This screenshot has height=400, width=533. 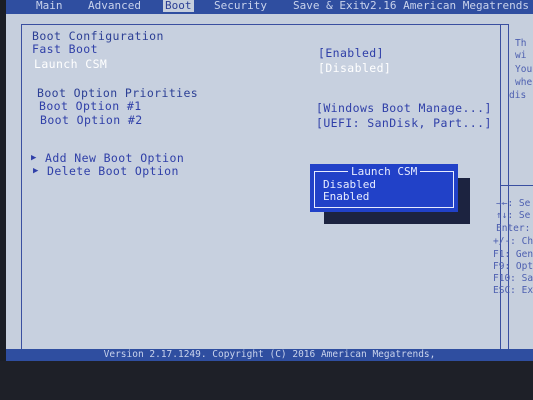 What do you see at coordinates (513, 215) in the screenshot?
I see `help-key-line: ↑↓: Se` at bounding box center [513, 215].